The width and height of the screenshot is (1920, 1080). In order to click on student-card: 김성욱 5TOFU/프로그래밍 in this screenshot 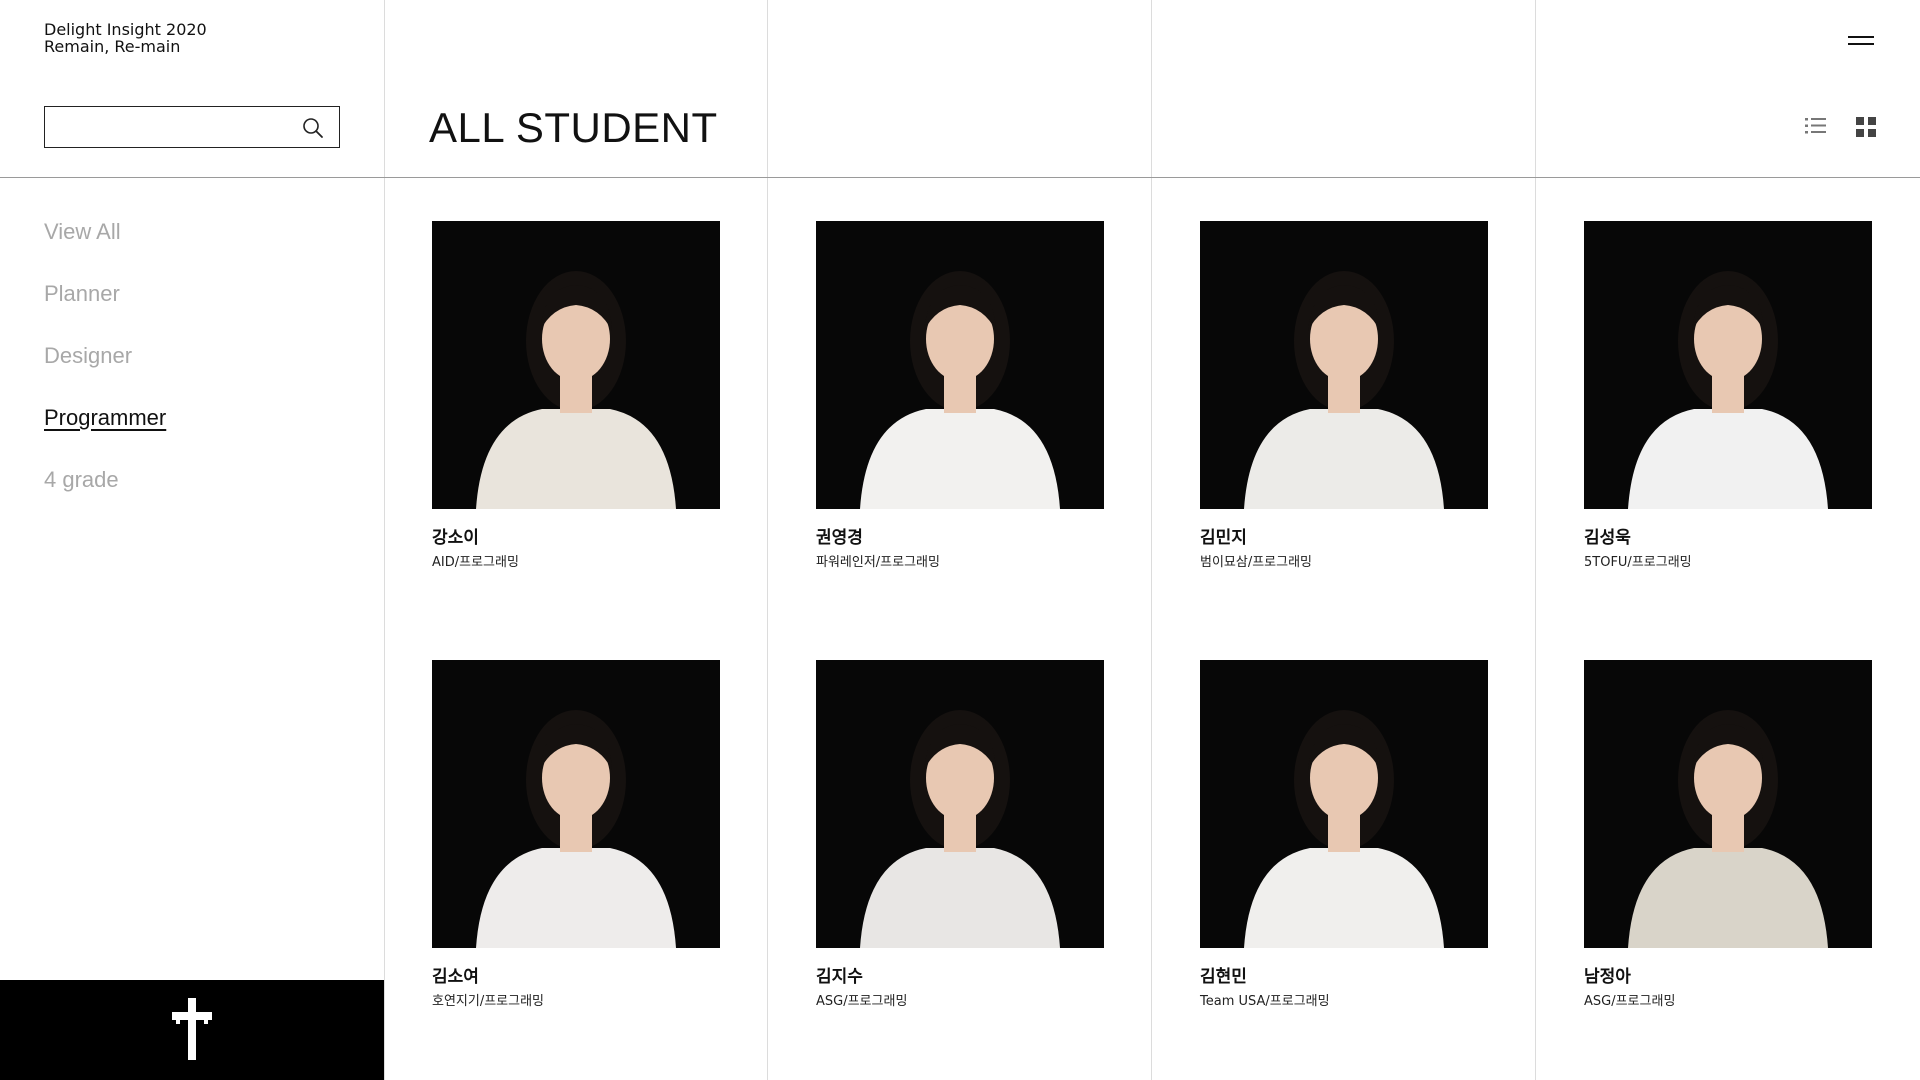, I will do `click(1728, 396)`.